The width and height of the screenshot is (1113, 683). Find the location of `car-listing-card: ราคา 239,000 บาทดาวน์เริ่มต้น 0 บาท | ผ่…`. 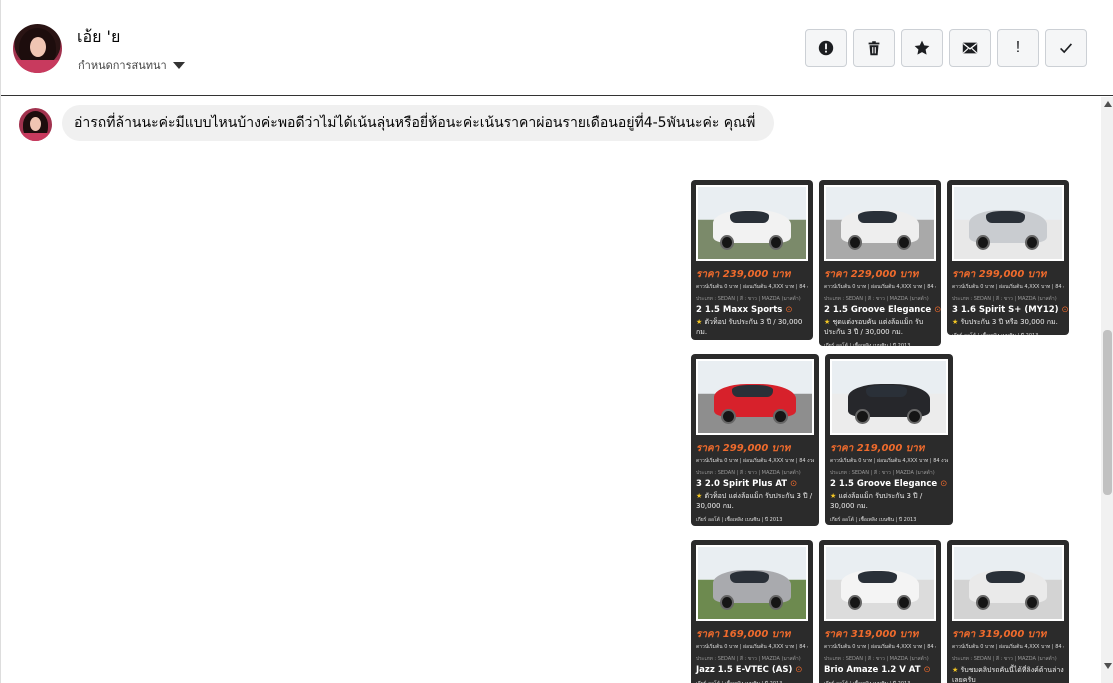

car-listing-card: ราคา 239,000 บาทดาวน์เริ่มต้น 0 บาท | ผ่… is located at coordinates (752, 260).